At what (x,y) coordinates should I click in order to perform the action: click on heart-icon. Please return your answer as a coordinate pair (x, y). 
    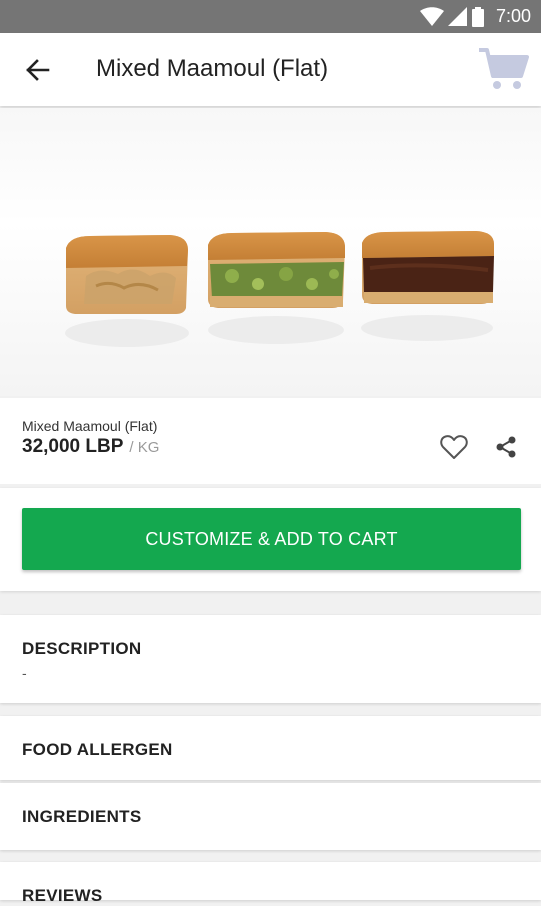
    Looking at the image, I should click on (454, 447).